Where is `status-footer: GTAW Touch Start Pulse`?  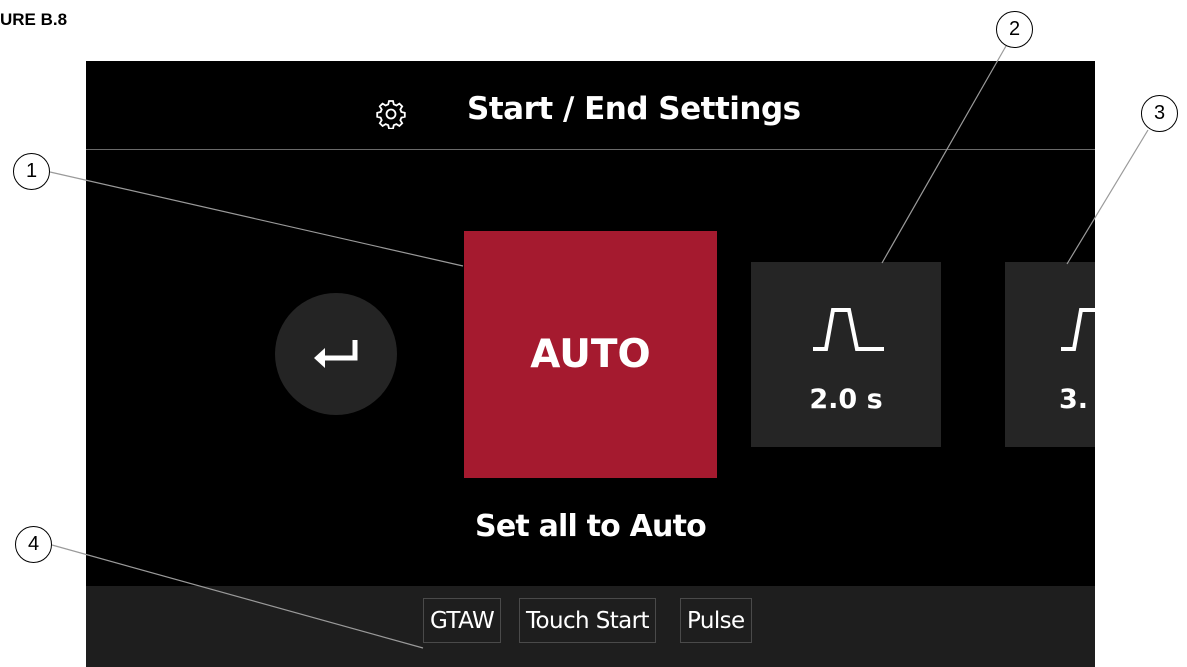
status-footer: GTAW Touch Start Pulse is located at coordinates (590, 626).